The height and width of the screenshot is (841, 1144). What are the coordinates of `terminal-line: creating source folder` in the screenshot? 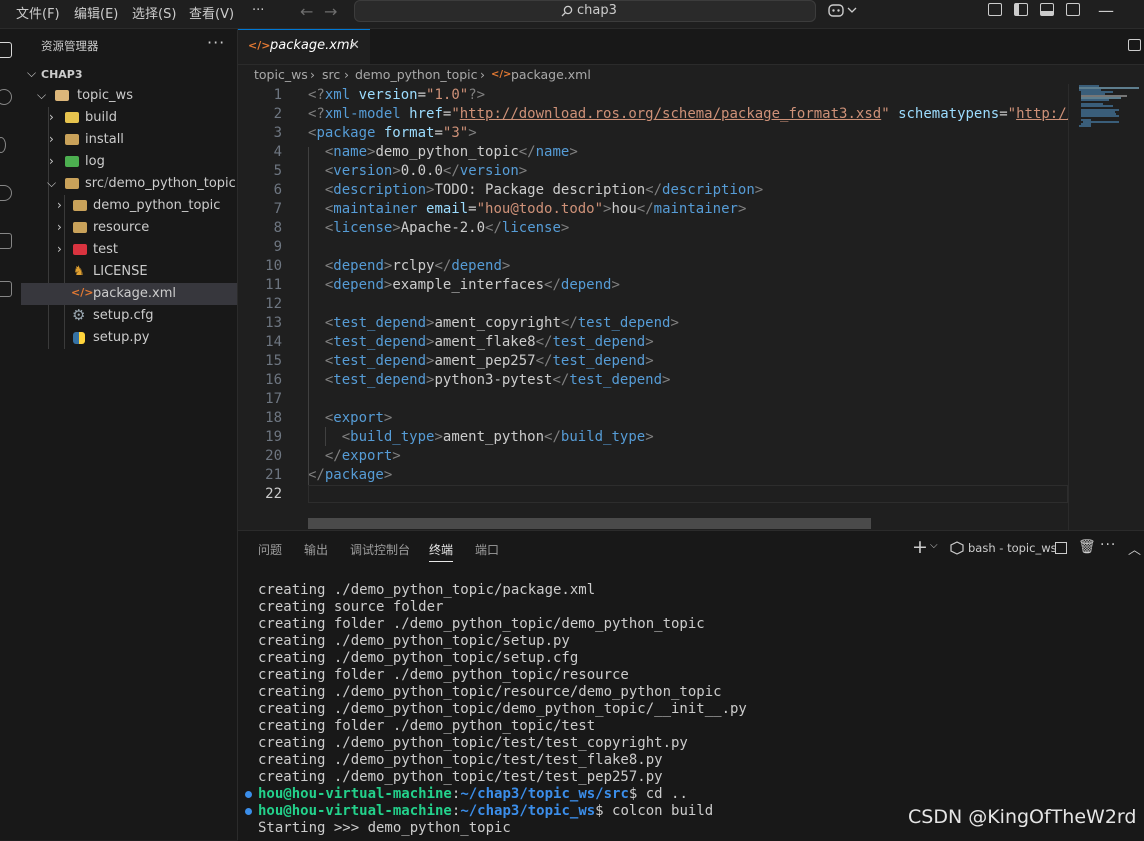 It's located at (351, 607).